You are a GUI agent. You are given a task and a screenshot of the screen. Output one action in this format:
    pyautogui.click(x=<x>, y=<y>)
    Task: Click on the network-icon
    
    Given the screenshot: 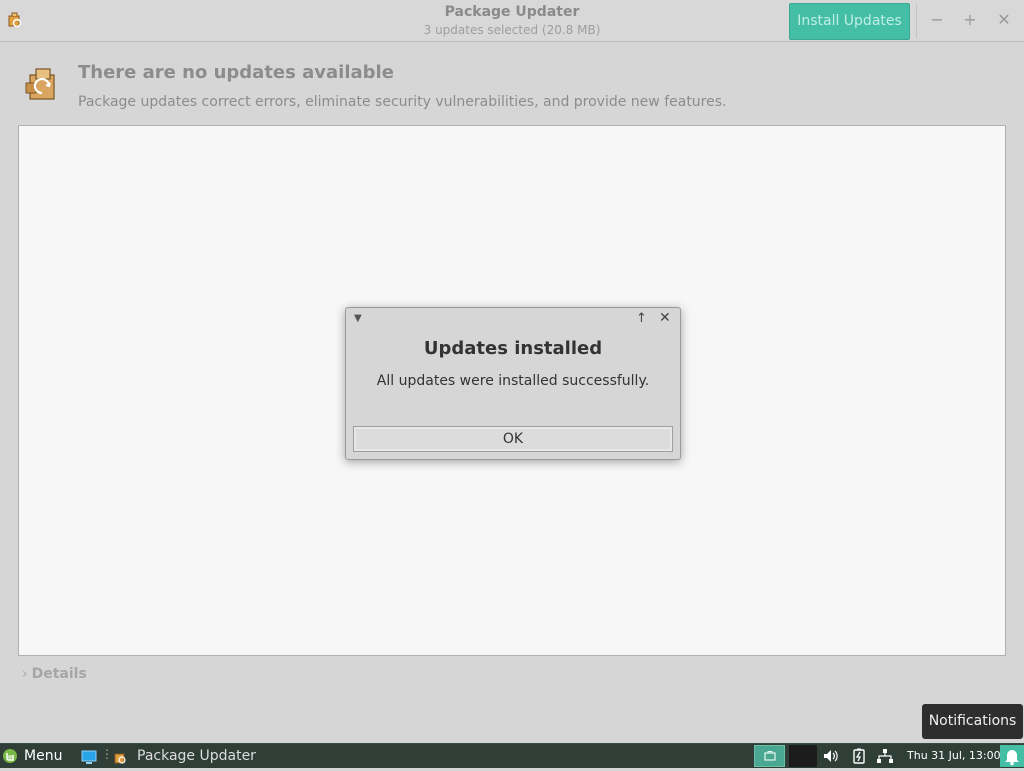 What is the action you would take?
    pyautogui.click(x=885, y=756)
    